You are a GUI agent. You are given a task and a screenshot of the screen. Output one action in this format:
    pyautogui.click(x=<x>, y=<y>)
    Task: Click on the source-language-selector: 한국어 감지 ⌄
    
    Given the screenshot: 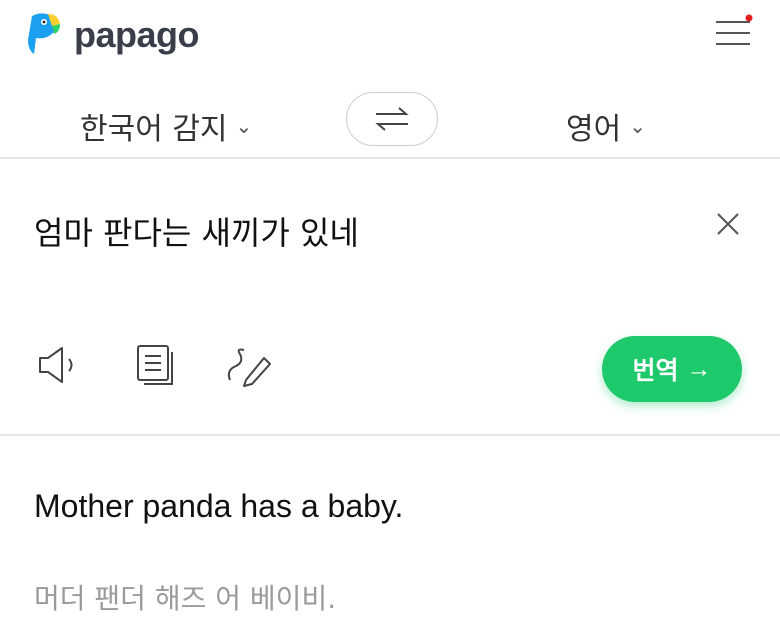 What is the action you would take?
    pyautogui.click(x=166, y=126)
    